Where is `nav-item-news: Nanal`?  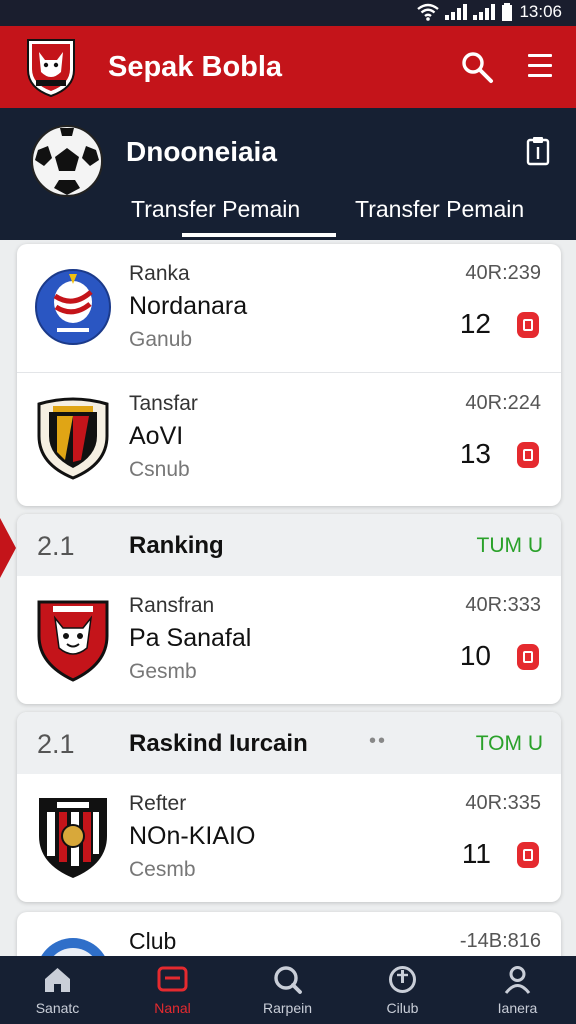 nav-item-news: Nanal is located at coordinates (172, 990).